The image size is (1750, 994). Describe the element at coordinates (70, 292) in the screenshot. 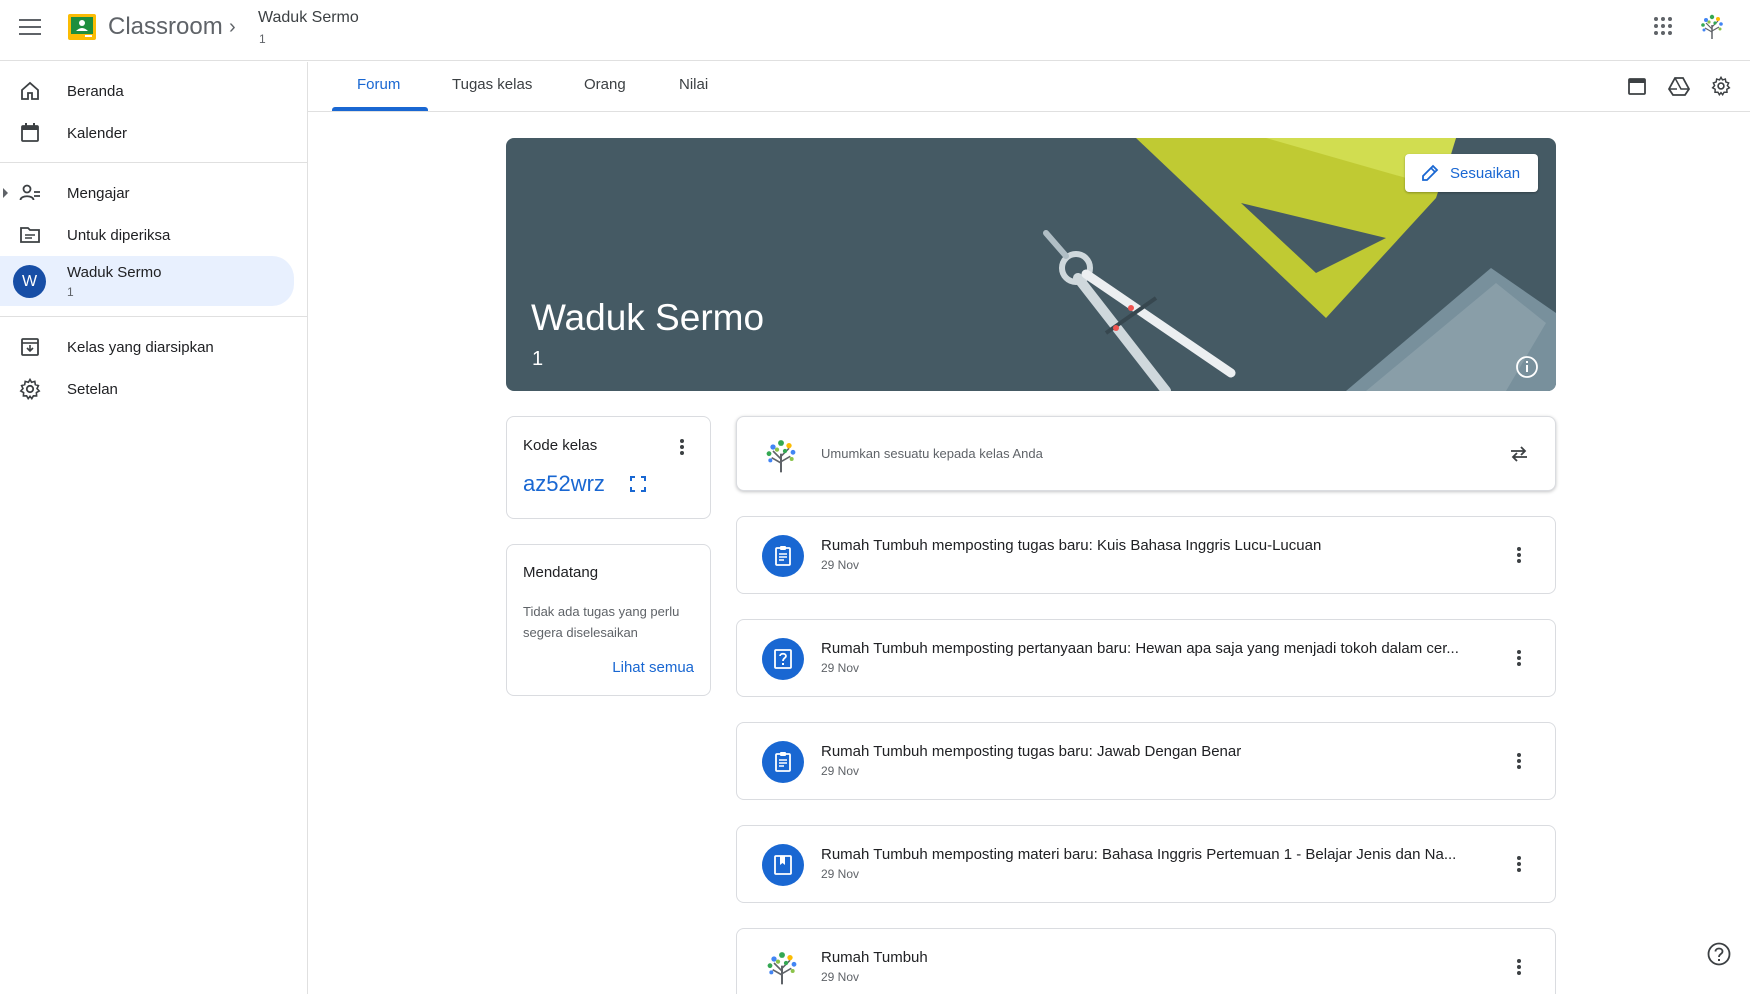

I see `sidebar-class-section: 1` at that location.